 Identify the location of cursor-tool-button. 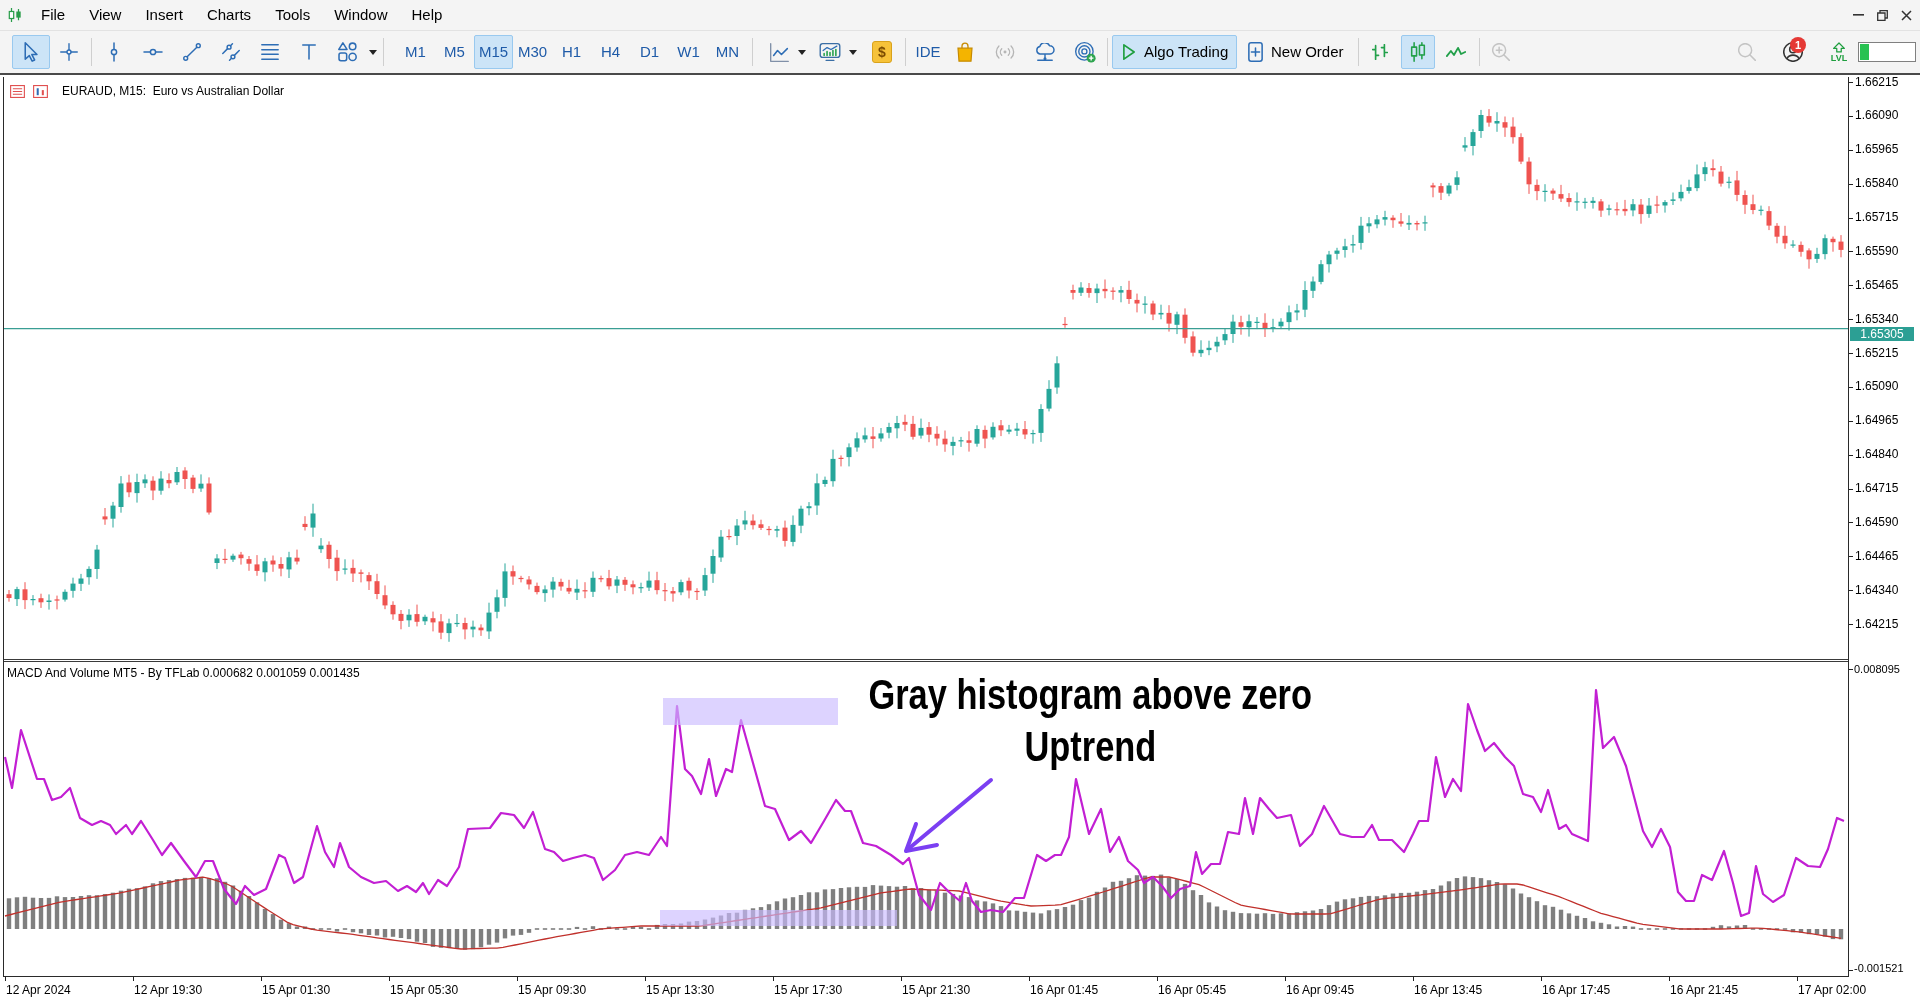
(31, 52).